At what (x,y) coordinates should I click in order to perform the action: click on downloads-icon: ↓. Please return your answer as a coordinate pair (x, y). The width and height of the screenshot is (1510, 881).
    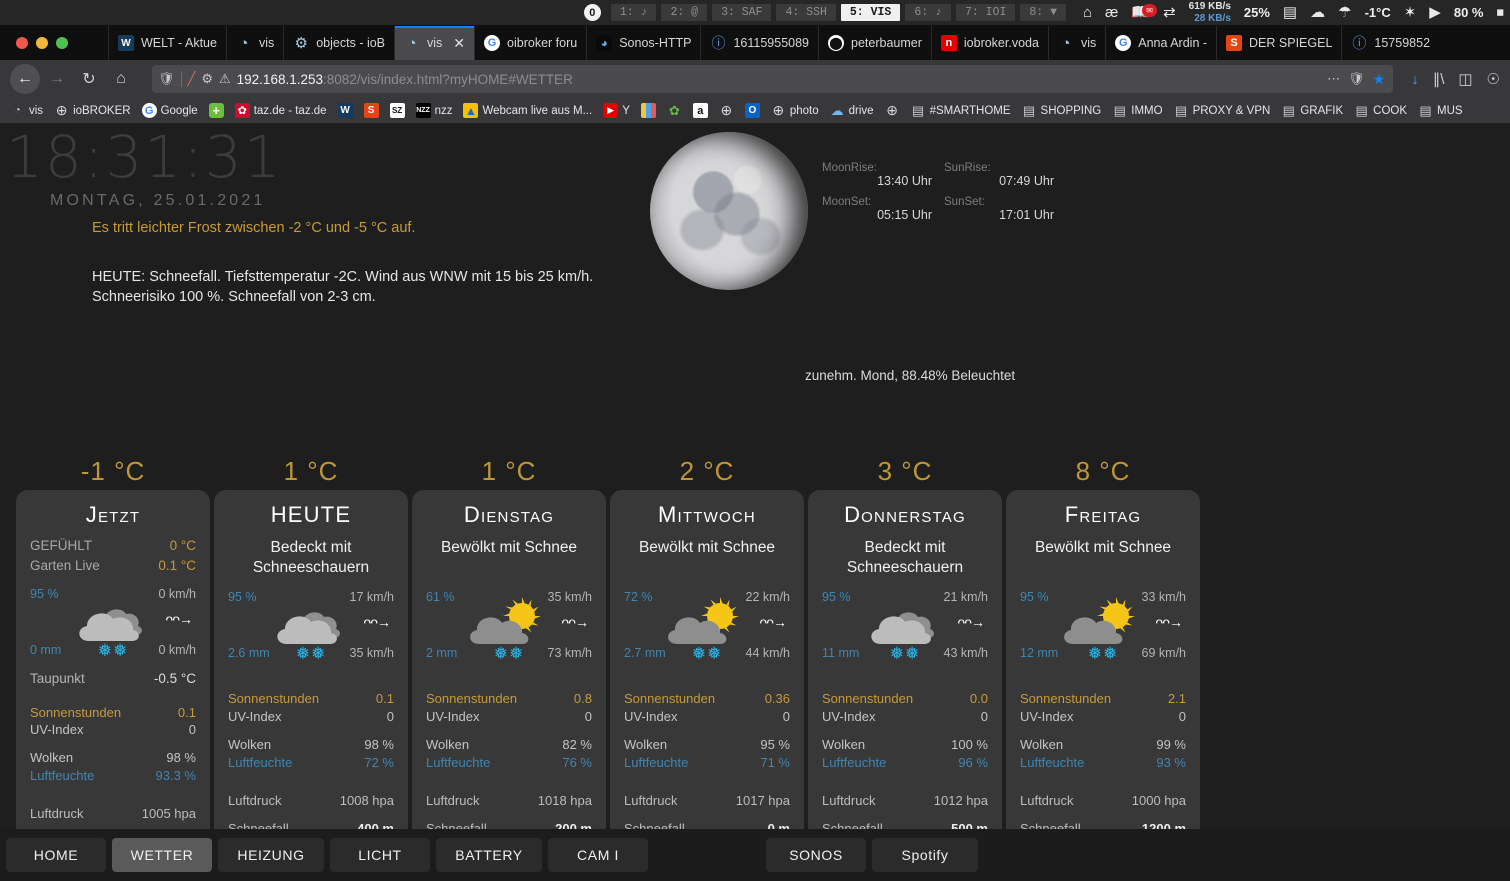
    Looking at the image, I should click on (1415, 79).